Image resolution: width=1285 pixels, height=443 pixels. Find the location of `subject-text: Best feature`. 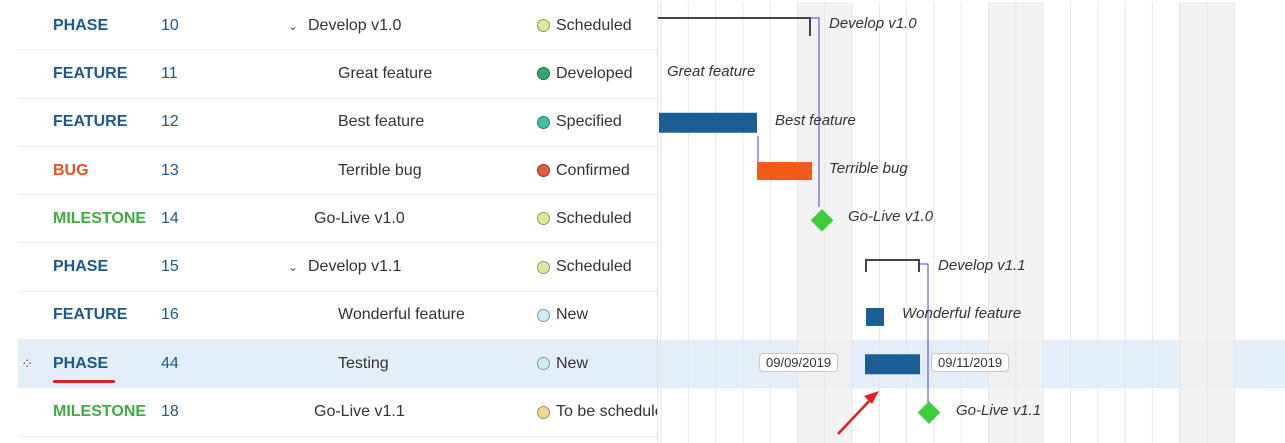

subject-text: Best feature is located at coordinates (381, 122).